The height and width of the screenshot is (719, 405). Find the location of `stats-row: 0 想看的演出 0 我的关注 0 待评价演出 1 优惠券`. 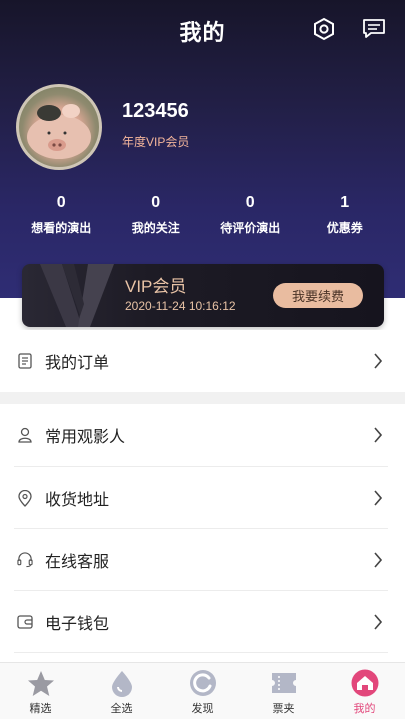

stats-row: 0 想看的演出 0 我的关注 0 待评价演出 1 优惠券 is located at coordinates (203, 218).